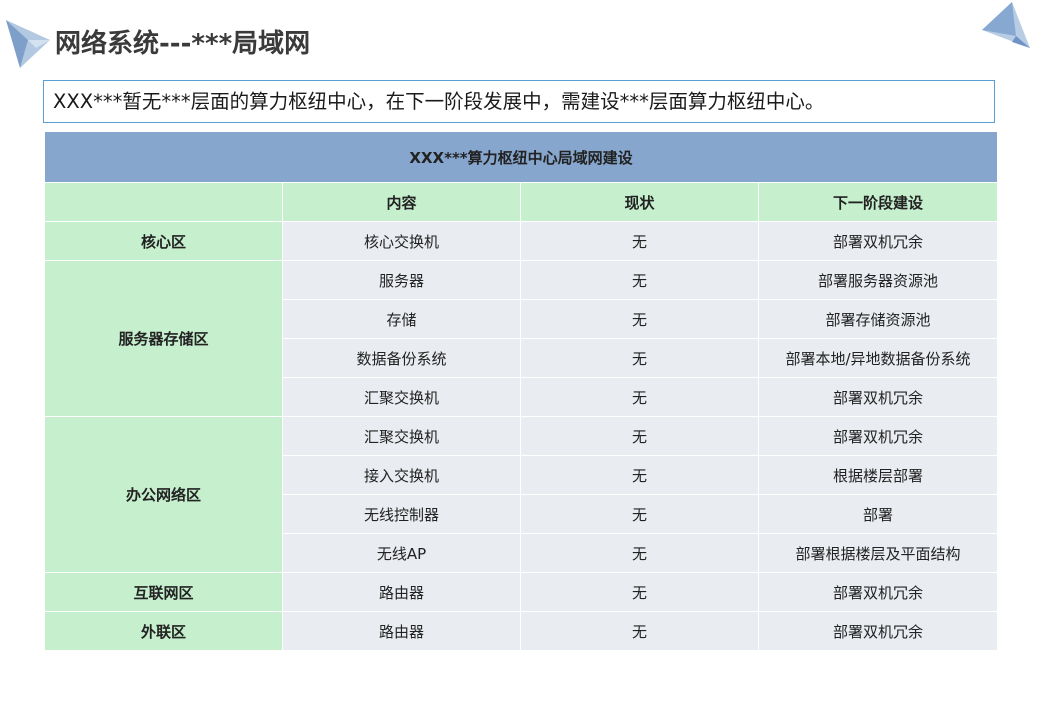 The height and width of the screenshot is (720, 1040). I want to click on next-phase-cell: 部署服务器资源池, so click(878, 280).